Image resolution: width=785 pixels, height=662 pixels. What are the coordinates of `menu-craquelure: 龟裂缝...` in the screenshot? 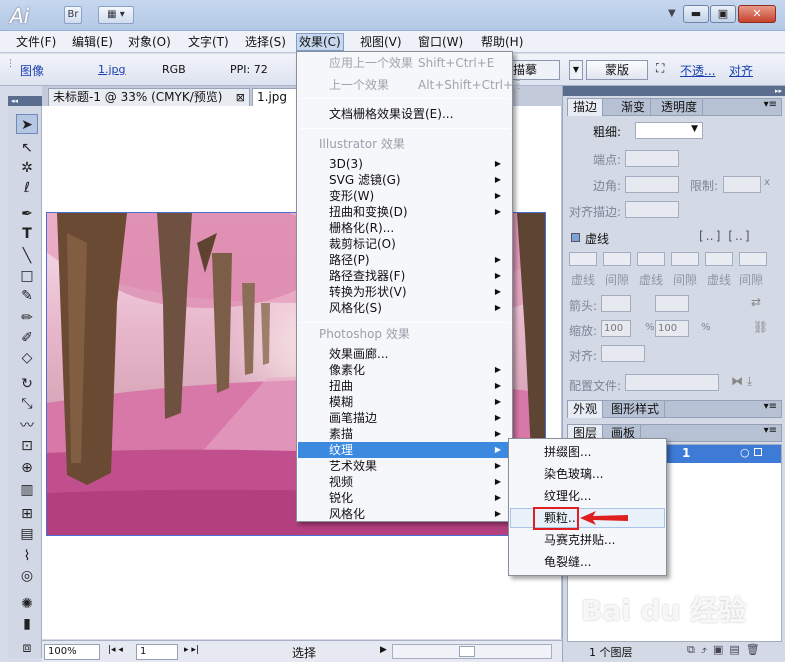 It's located at (587, 562).